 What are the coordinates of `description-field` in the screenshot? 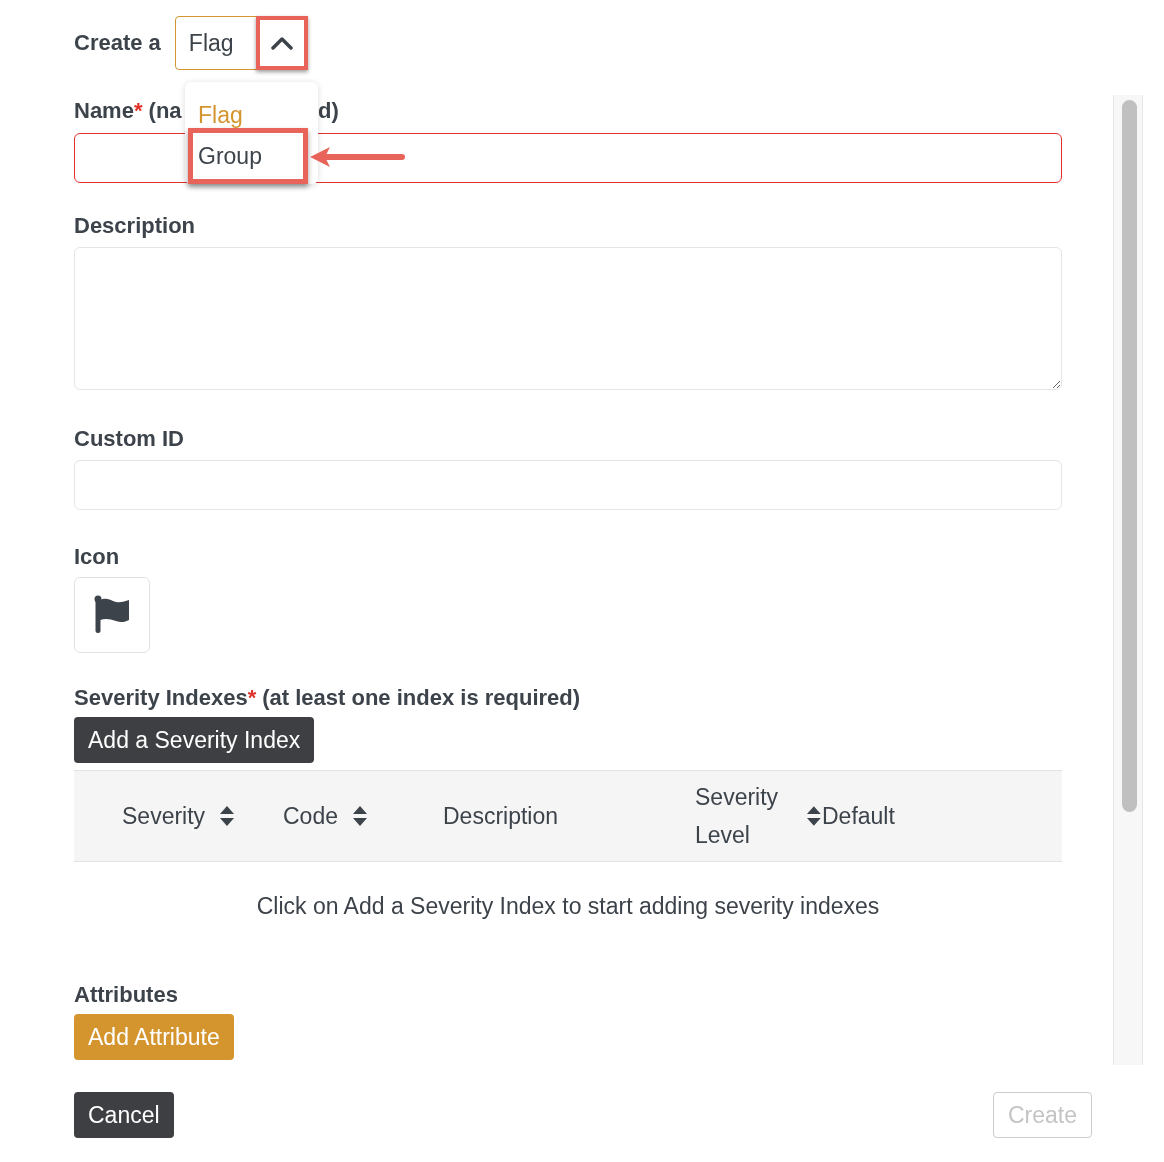 It's located at (568, 318).